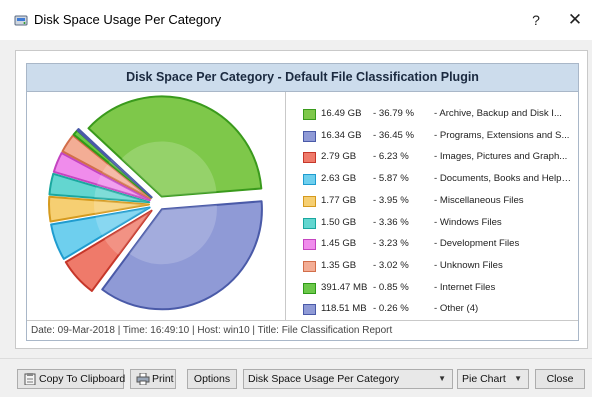 The height and width of the screenshot is (397, 592). I want to click on help-button: ?, so click(536, 20).